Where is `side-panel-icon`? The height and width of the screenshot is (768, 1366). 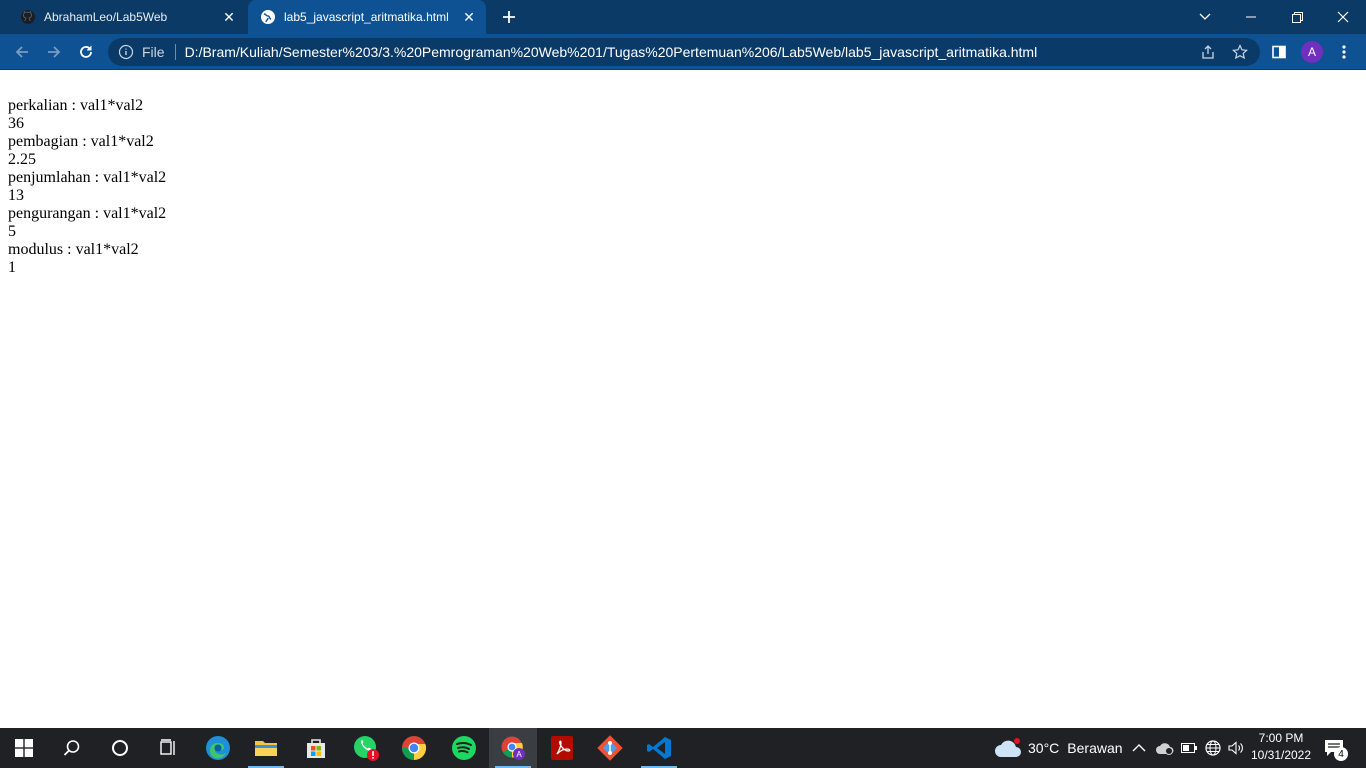
side-panel-icon is located at coordinates (1279, 52).